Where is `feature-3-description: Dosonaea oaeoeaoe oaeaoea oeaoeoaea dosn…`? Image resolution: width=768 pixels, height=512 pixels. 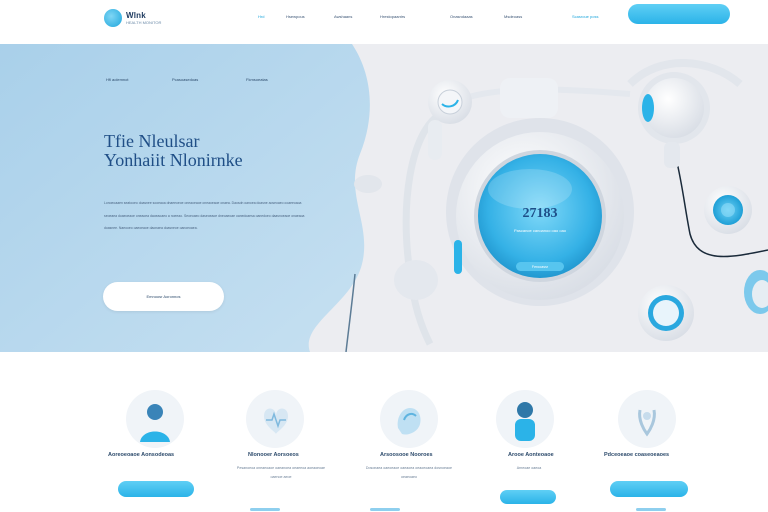 feature-3-description: Dosonaea oaeoeaoe oaeaoea oeaoeoaea dosn… is located at coordinates (409, 472).